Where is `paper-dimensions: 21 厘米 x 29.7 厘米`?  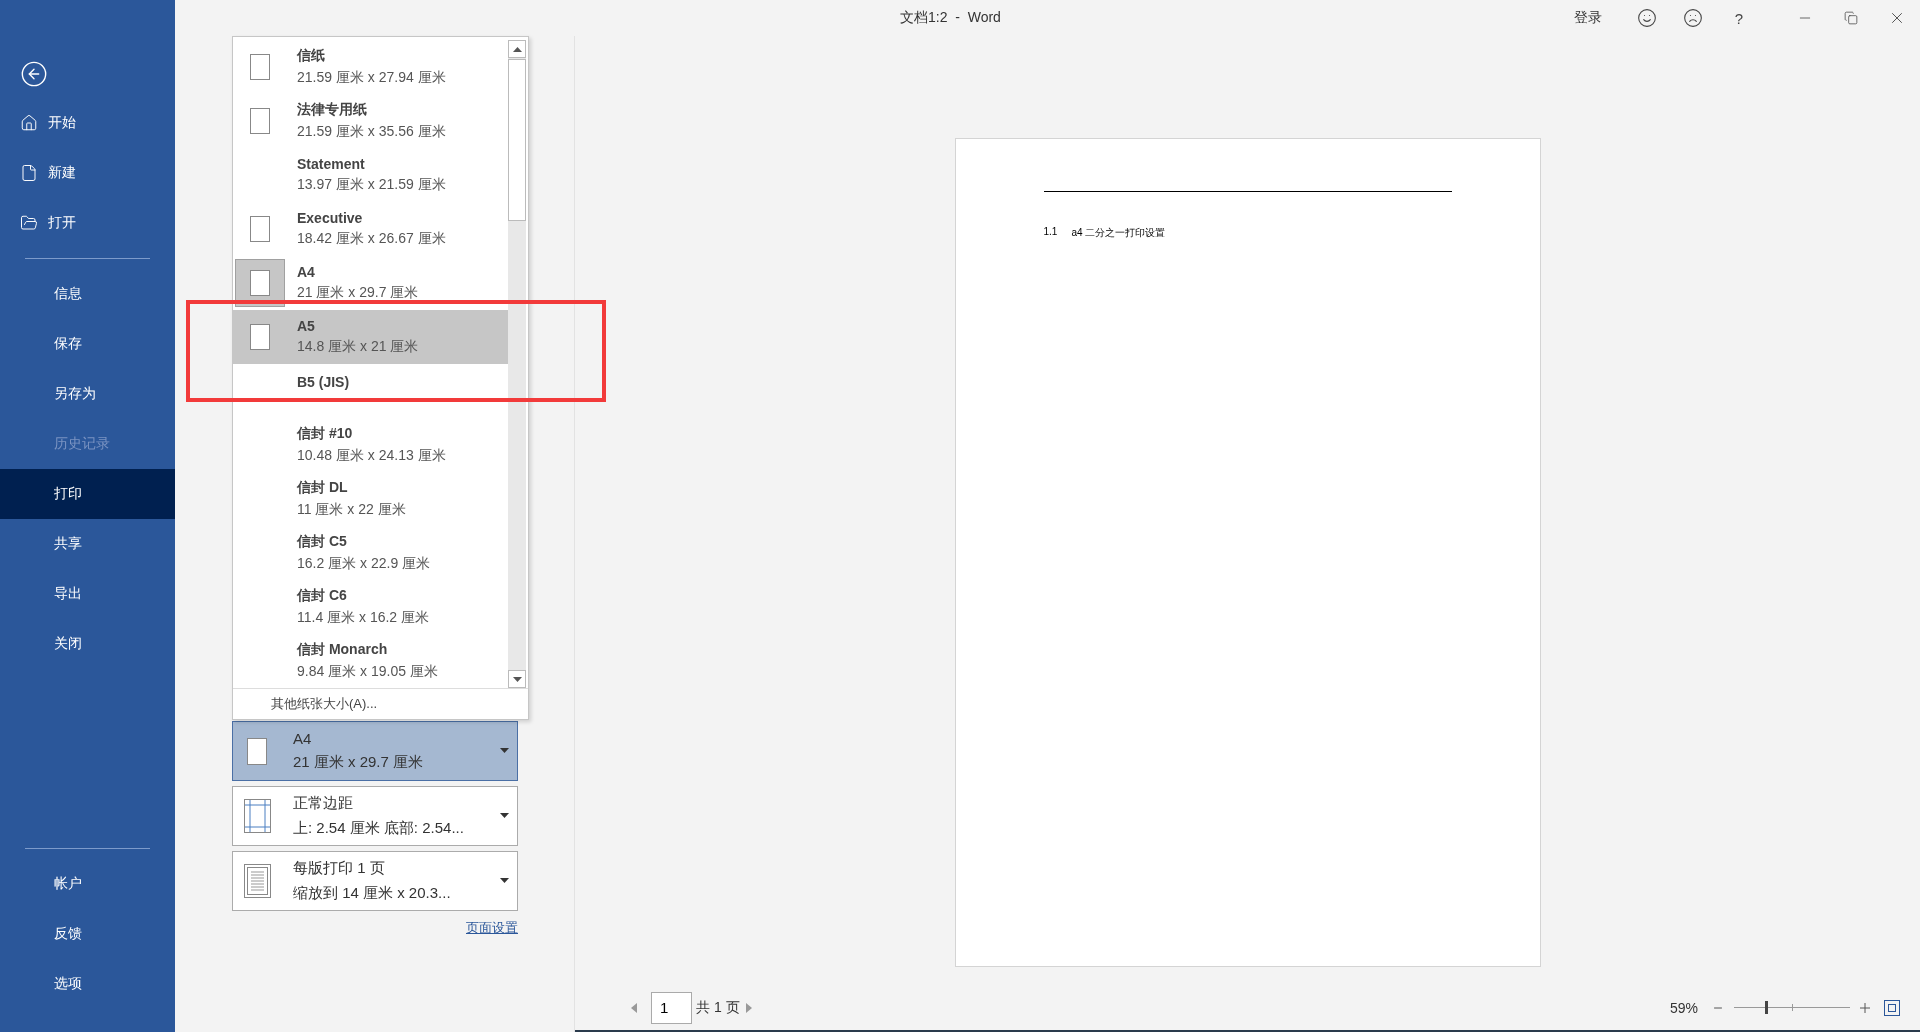 paper-dimensions: 21 厘米 x 29.7 厘米 is located at coordinates (358, 293).